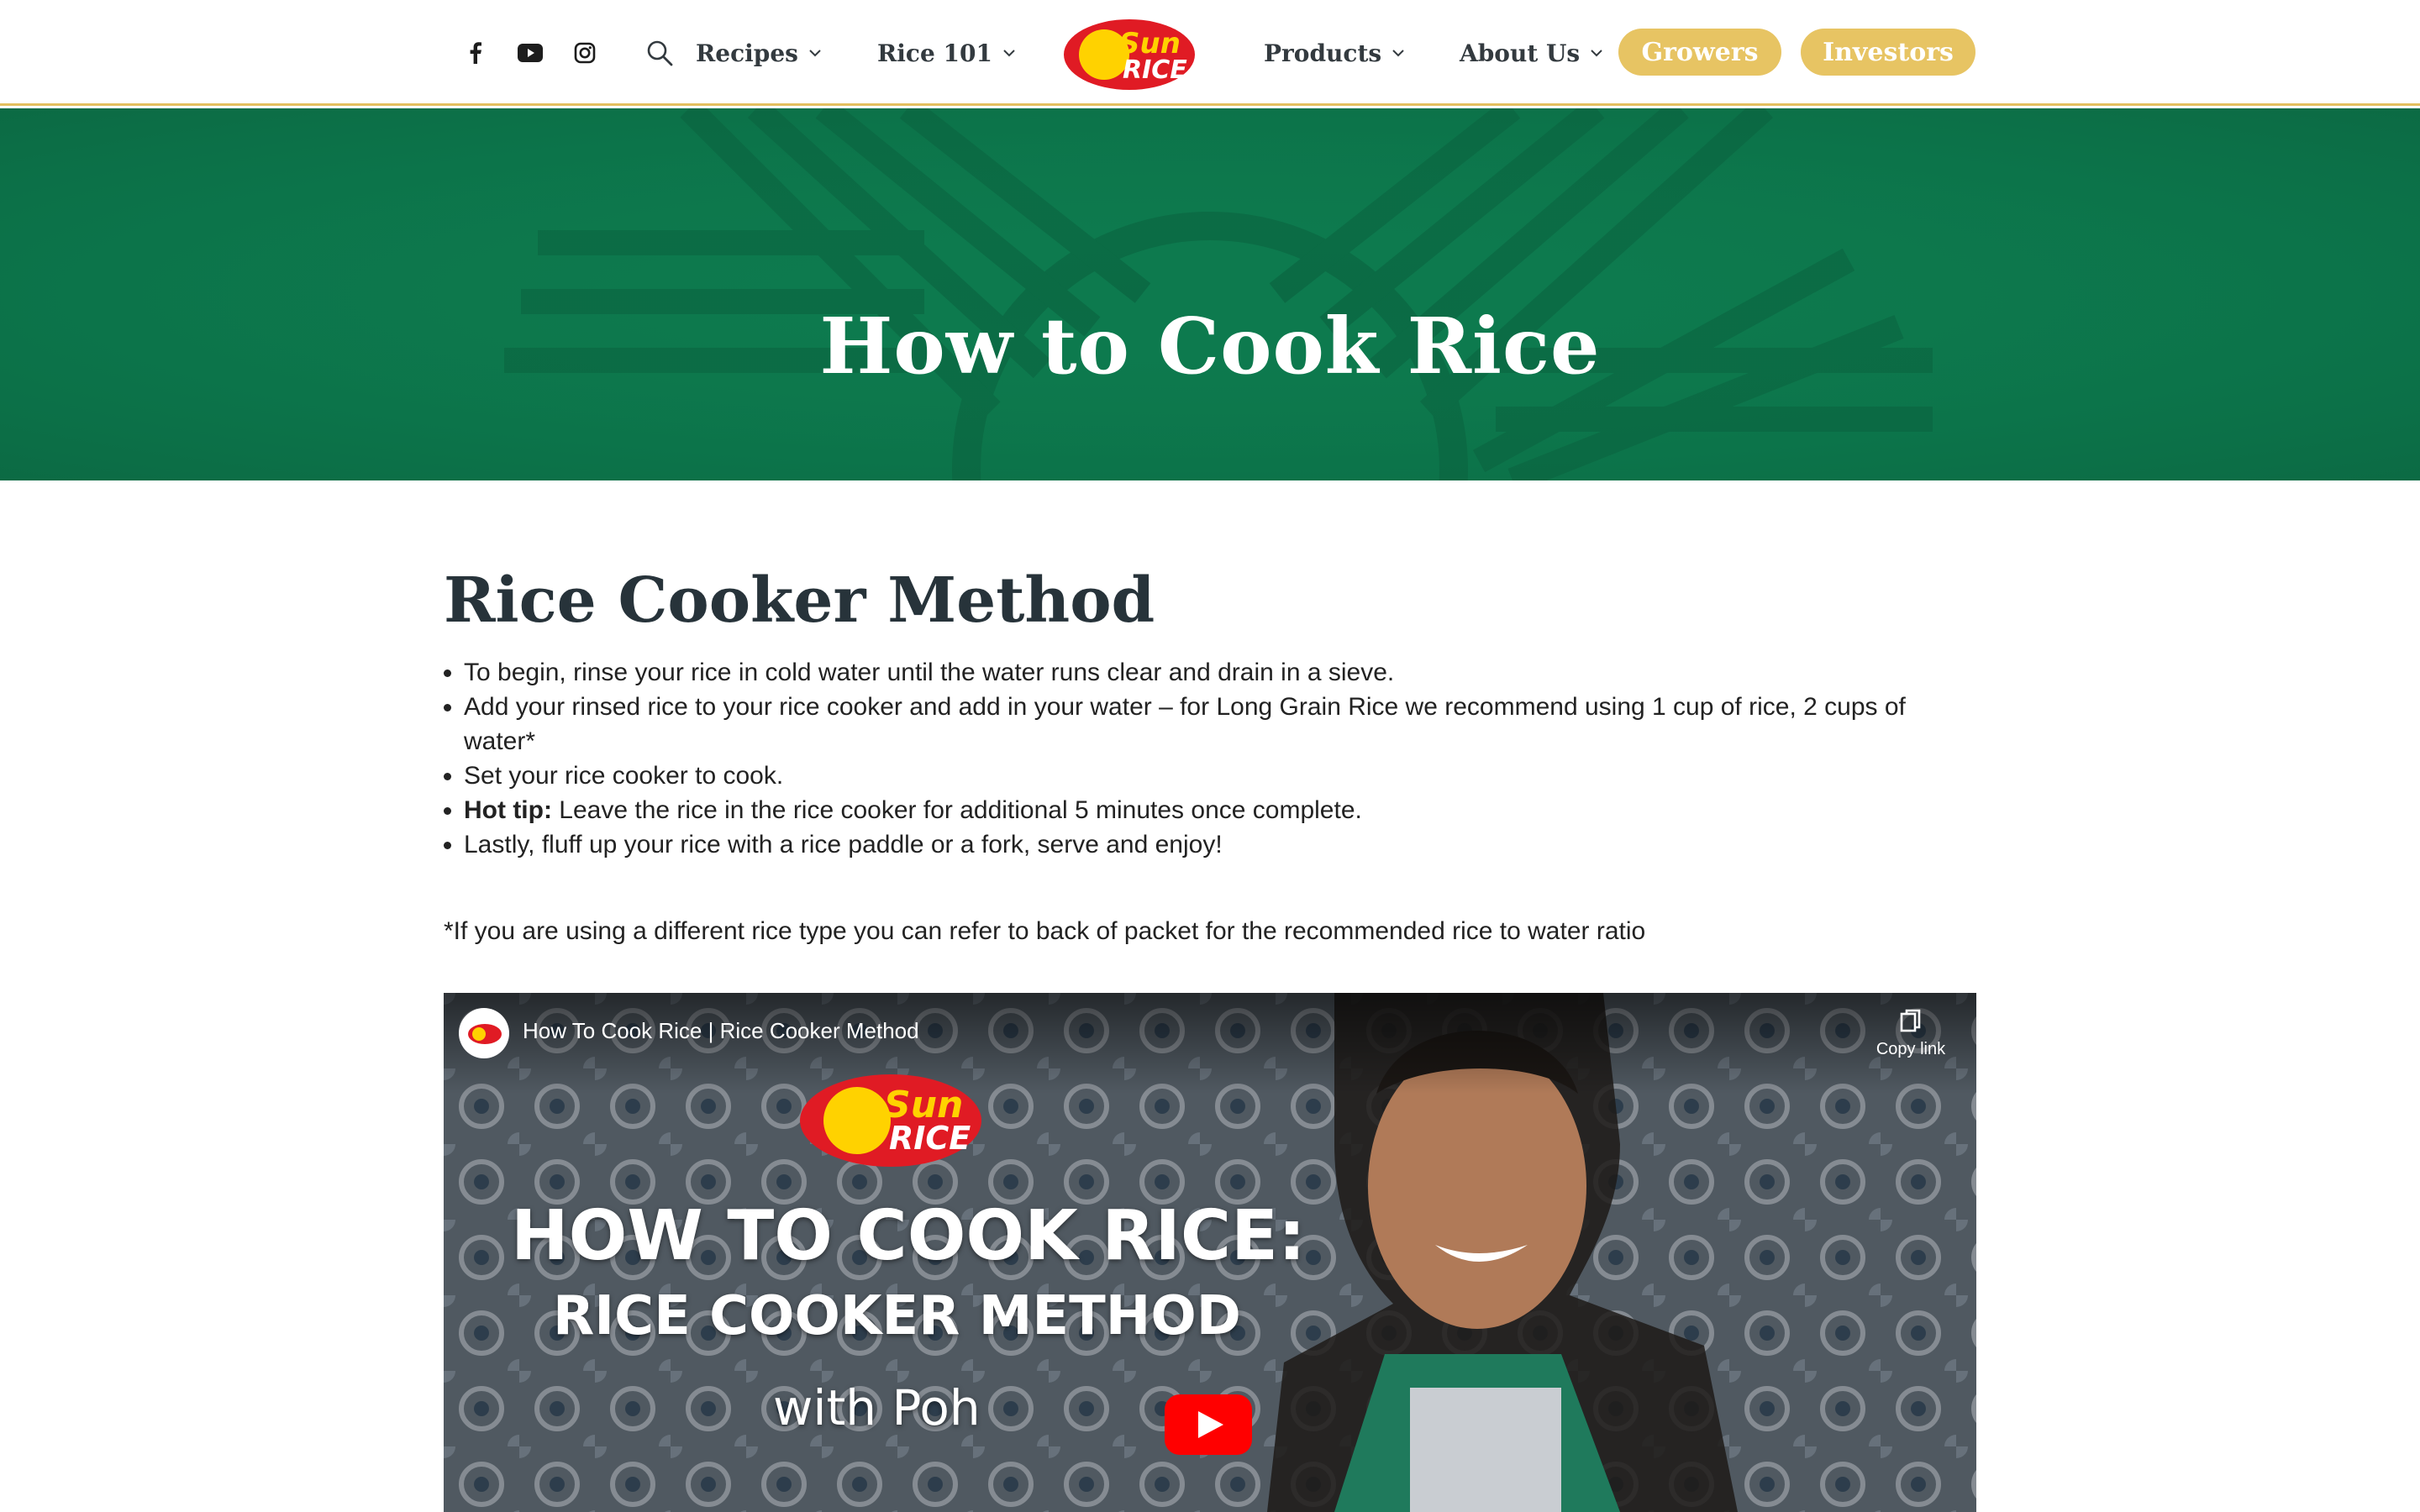 The height and width of the screenshot is (1512, 2420). I want to click on sunrice-logo: Sun RICE, so click(1132, 53).